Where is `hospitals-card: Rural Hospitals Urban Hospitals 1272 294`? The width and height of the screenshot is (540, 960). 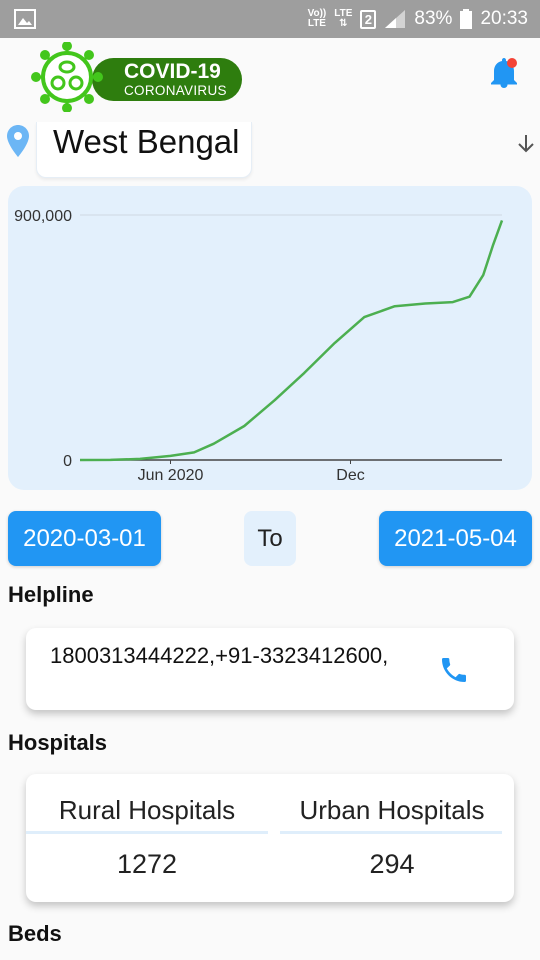
hospitals-card: Rural Hospitals Urban Hospitals 1272 294 is located at coordinates (270, 838).